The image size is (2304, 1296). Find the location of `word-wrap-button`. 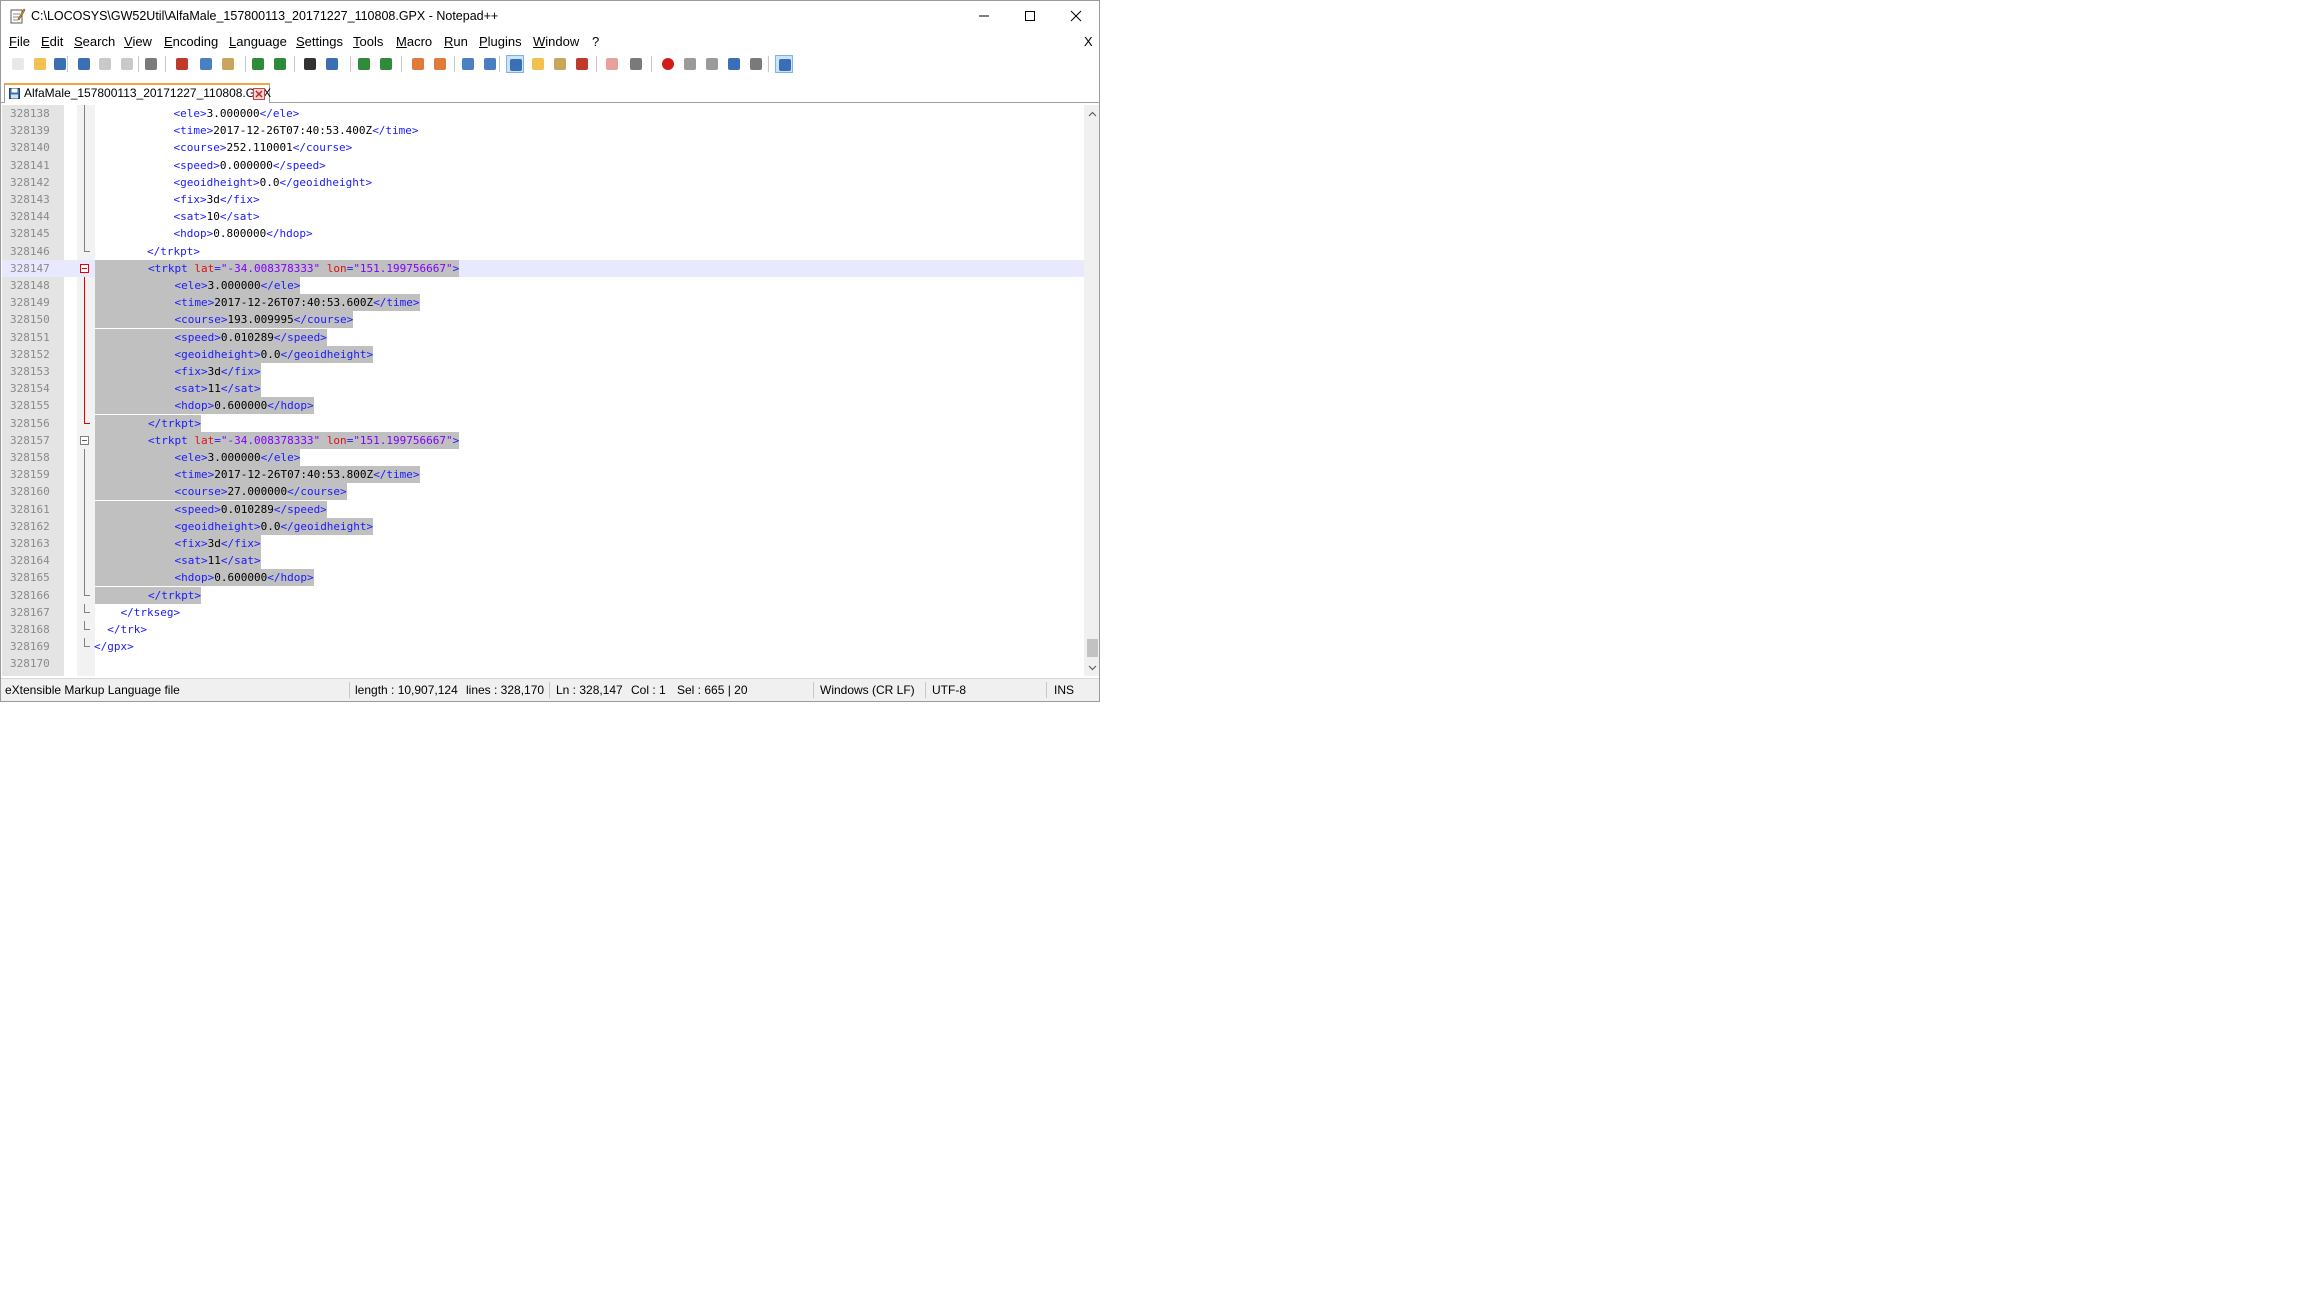

word-wrap-button is located at coordinates (468, 64).